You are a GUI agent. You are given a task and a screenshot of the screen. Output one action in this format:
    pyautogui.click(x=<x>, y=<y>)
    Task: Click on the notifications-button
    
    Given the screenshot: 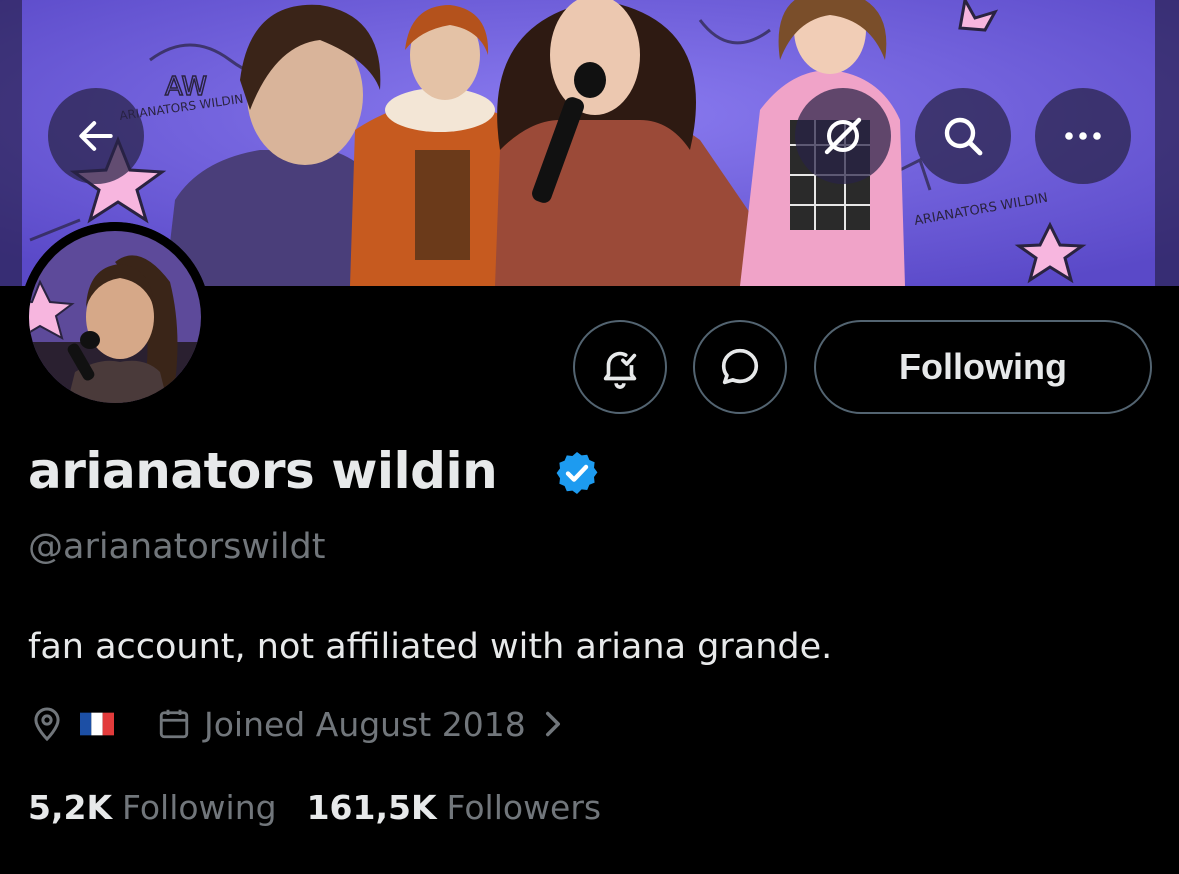 What is the action you would take?
    pyautogui.click(x=620, y=367)
    